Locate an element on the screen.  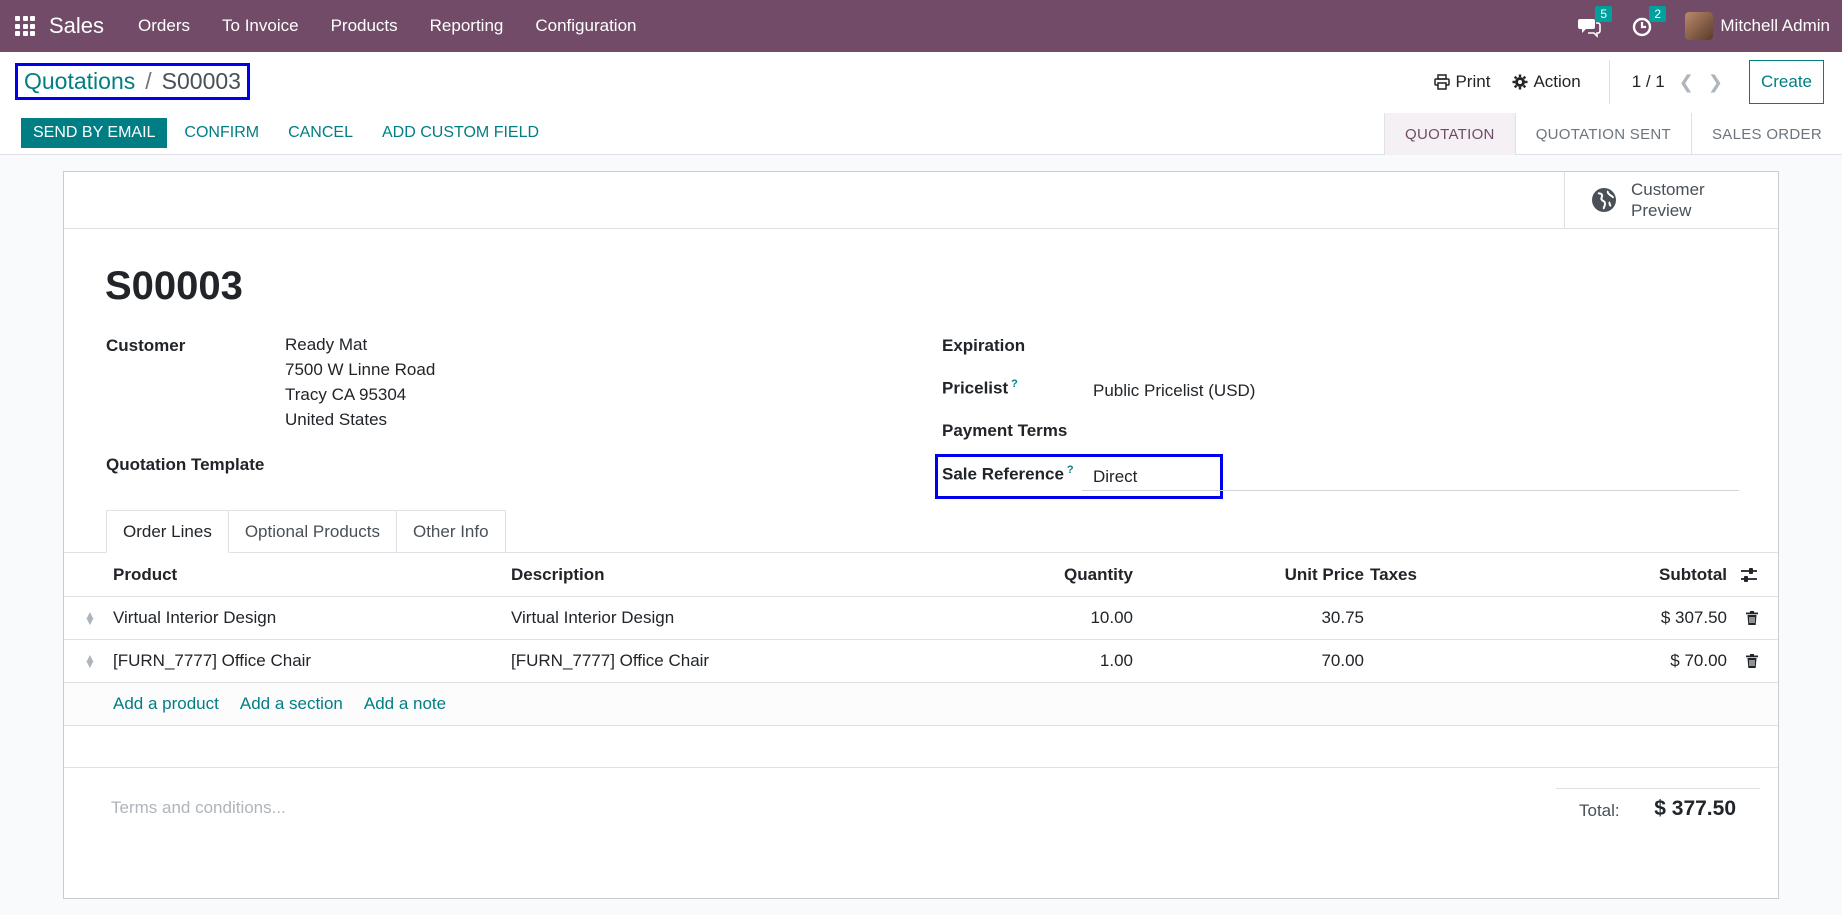
breadcrumb: Quotations / S00003 is located at coordinates (132, 81).